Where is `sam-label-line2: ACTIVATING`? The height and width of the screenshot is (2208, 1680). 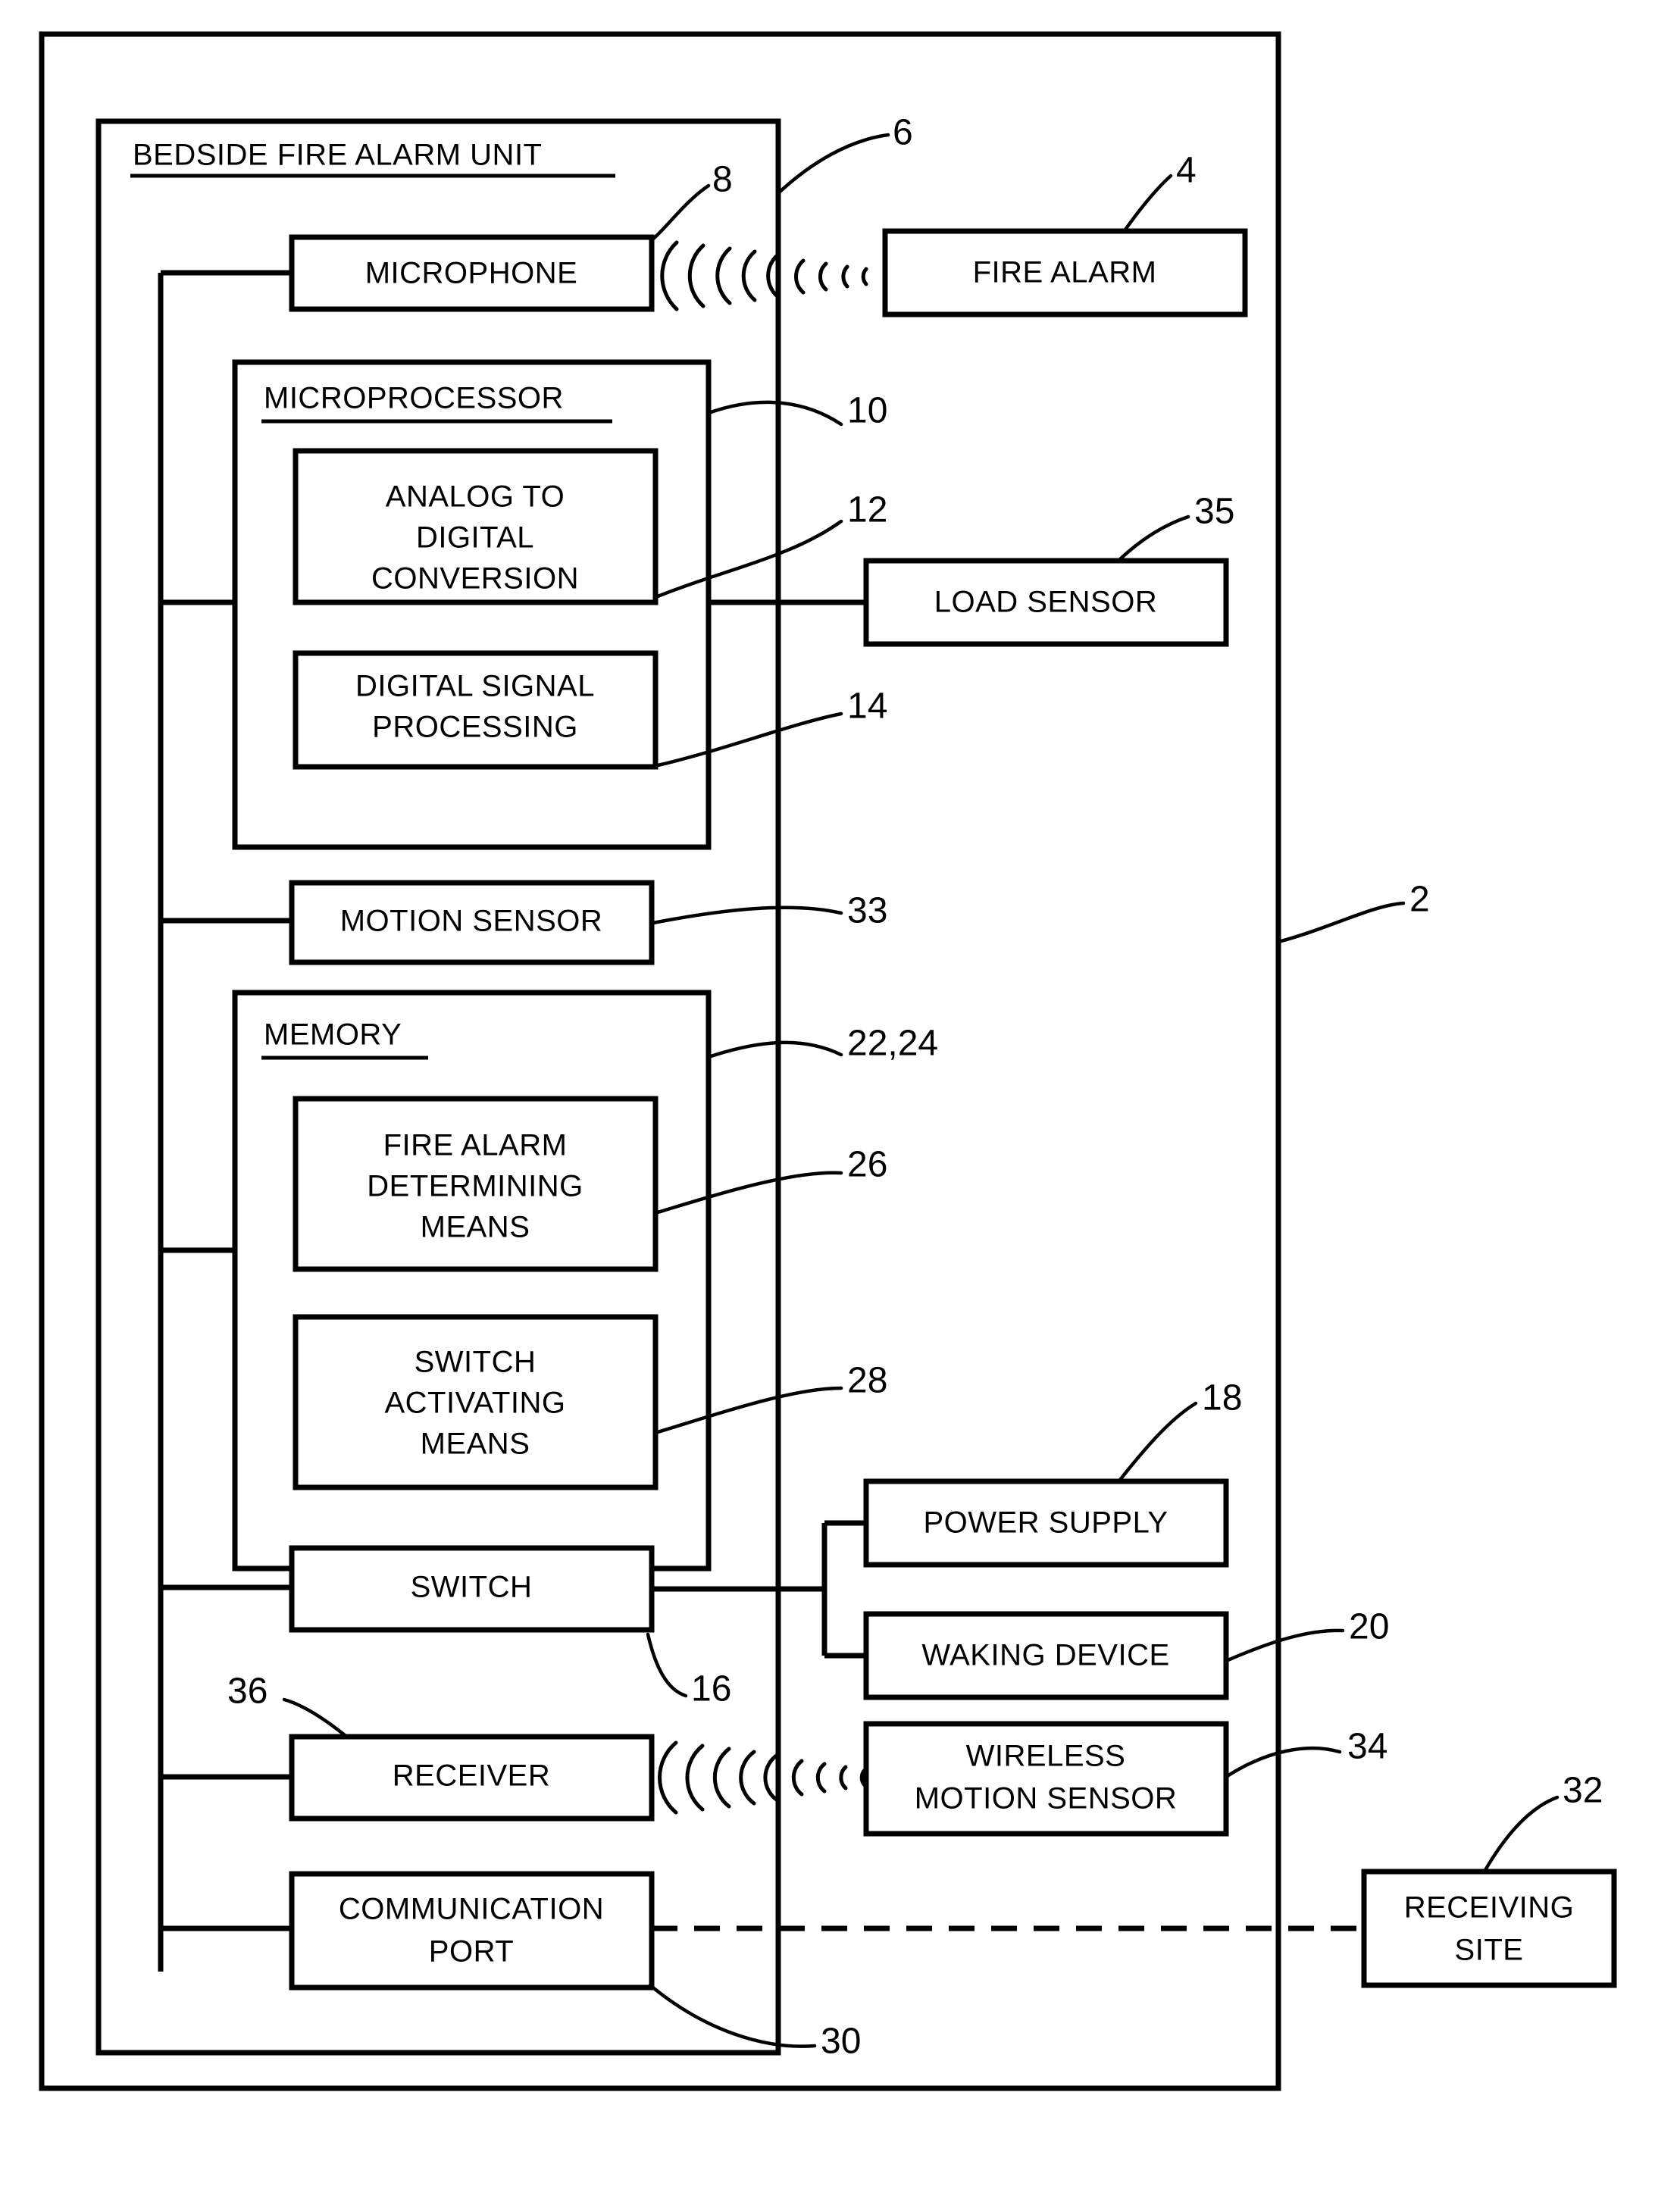
sam-label-line2: ACTIVATING is located at coordinates (474, 1403).